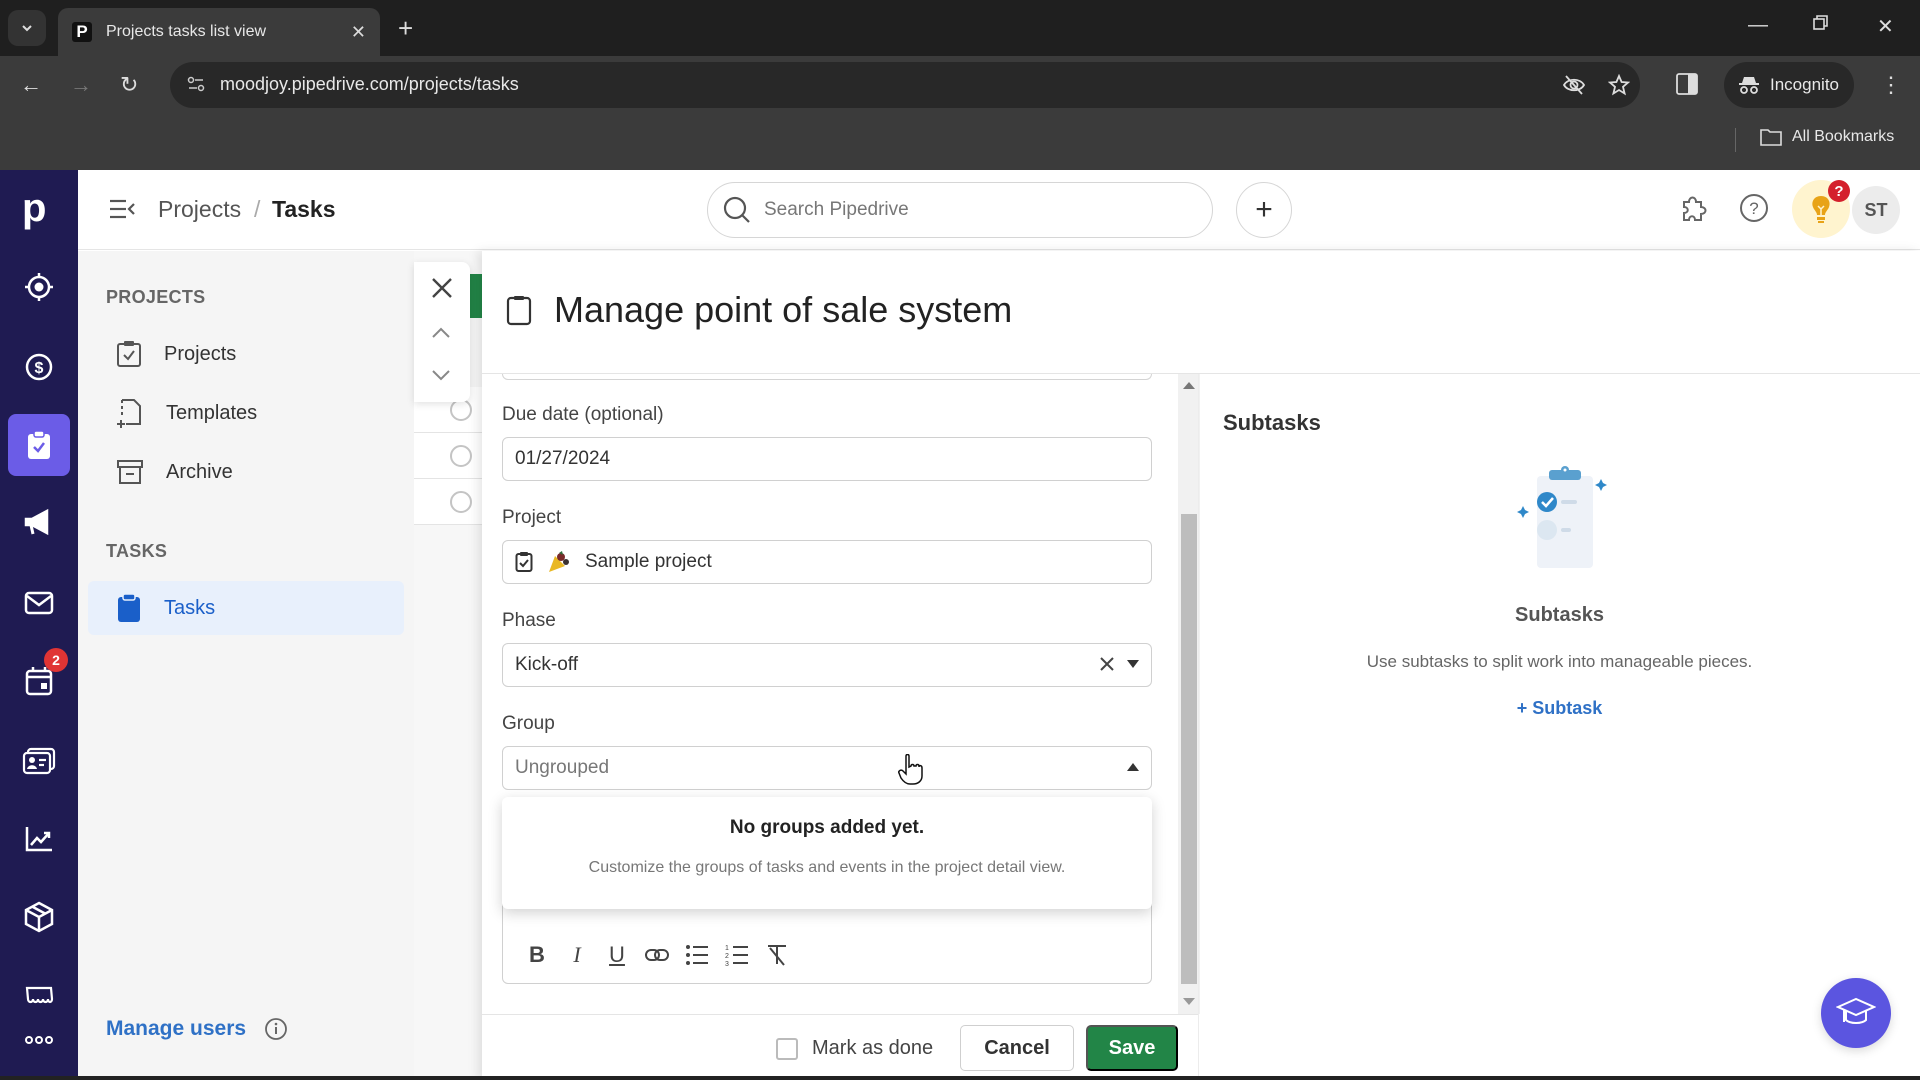  What do you see at coordinates (246, 413) in the screenshot?
I see `sidebar-item-templates: Templates` at bounding box center [246, 413].